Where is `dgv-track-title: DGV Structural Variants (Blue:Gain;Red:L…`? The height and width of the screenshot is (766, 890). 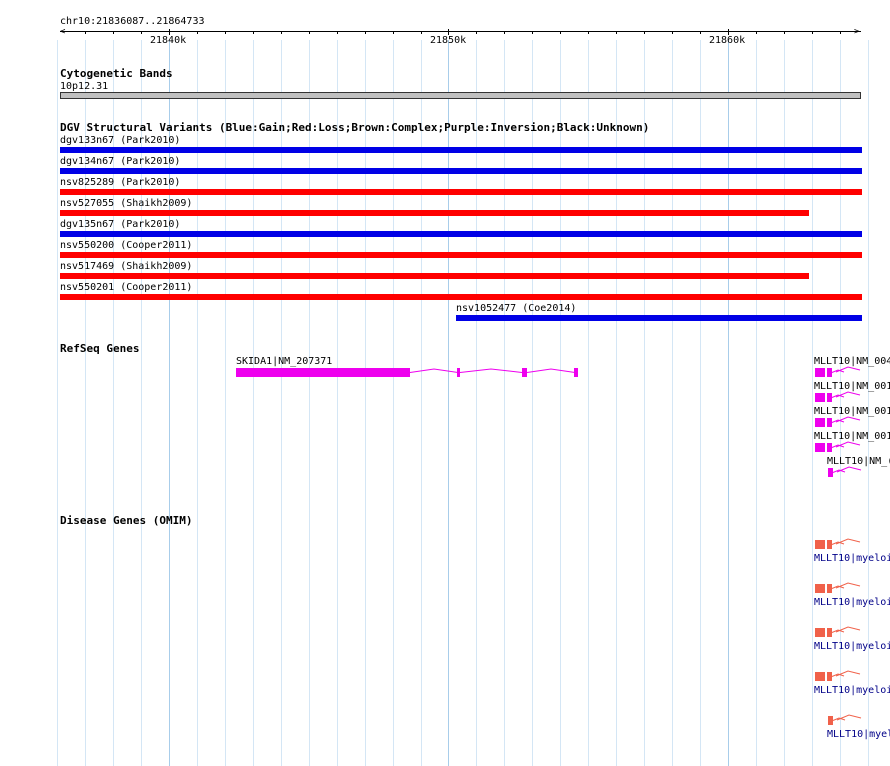 dgv-track-title: DGV Structural Variants (Blue:Gain;Red:L… is located at coordinates (354, 127).